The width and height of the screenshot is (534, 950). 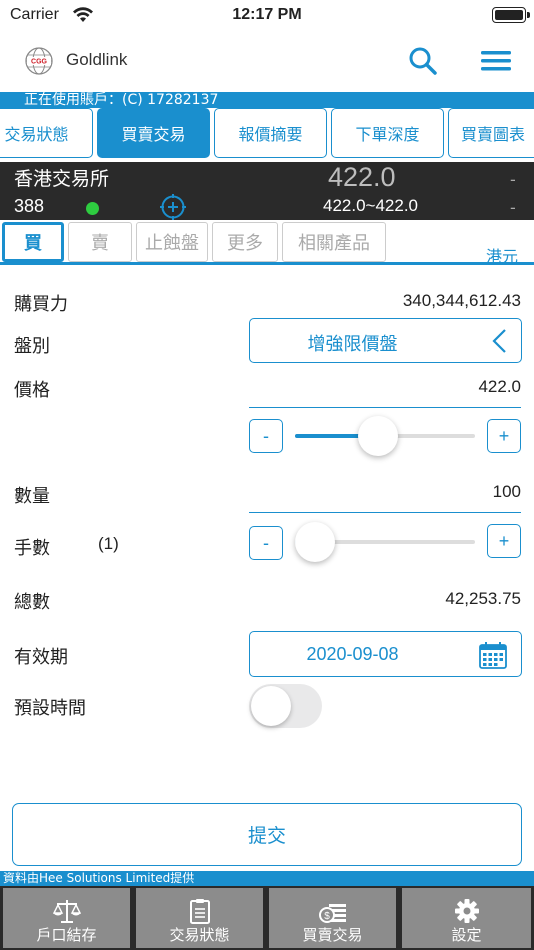 What do you see at coordinates (502, 256) in the screenshot?
I see `currency-label: 港元` at bounding box center [502, 256].